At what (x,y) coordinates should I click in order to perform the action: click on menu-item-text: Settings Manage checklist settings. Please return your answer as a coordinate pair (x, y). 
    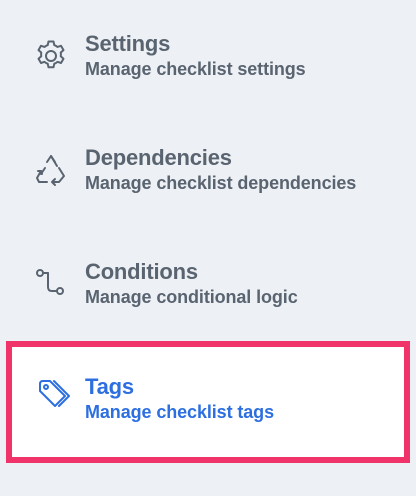
    Looking at the image, I should click on (195, 56).